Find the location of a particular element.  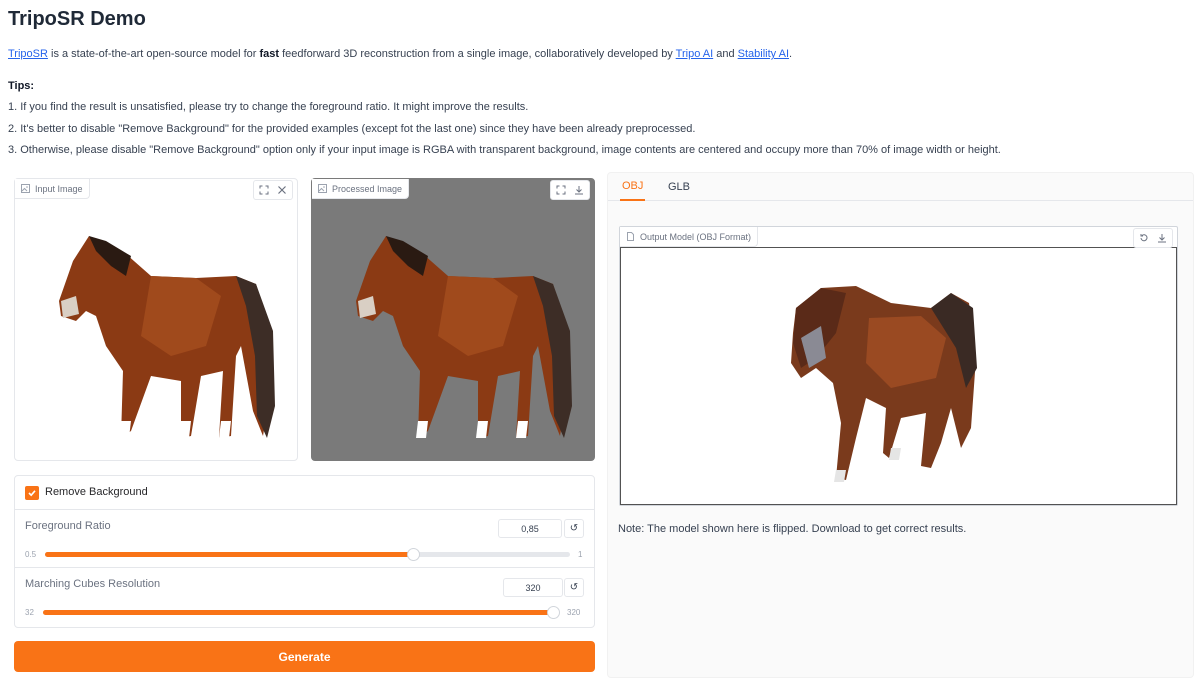

tab-glb: GLB is located at coordinates (679, 187).